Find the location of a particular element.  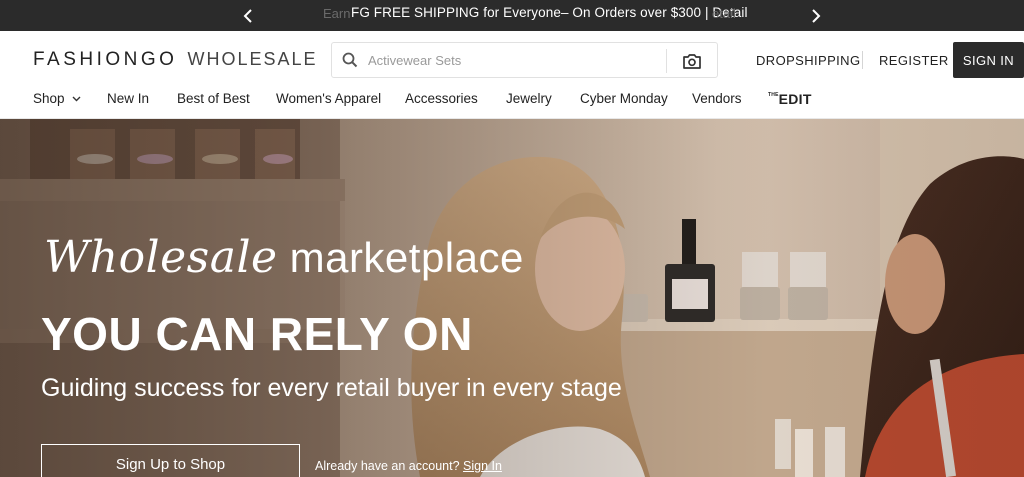

nav-item-shop: Shop is located at coordinates (57, 98).